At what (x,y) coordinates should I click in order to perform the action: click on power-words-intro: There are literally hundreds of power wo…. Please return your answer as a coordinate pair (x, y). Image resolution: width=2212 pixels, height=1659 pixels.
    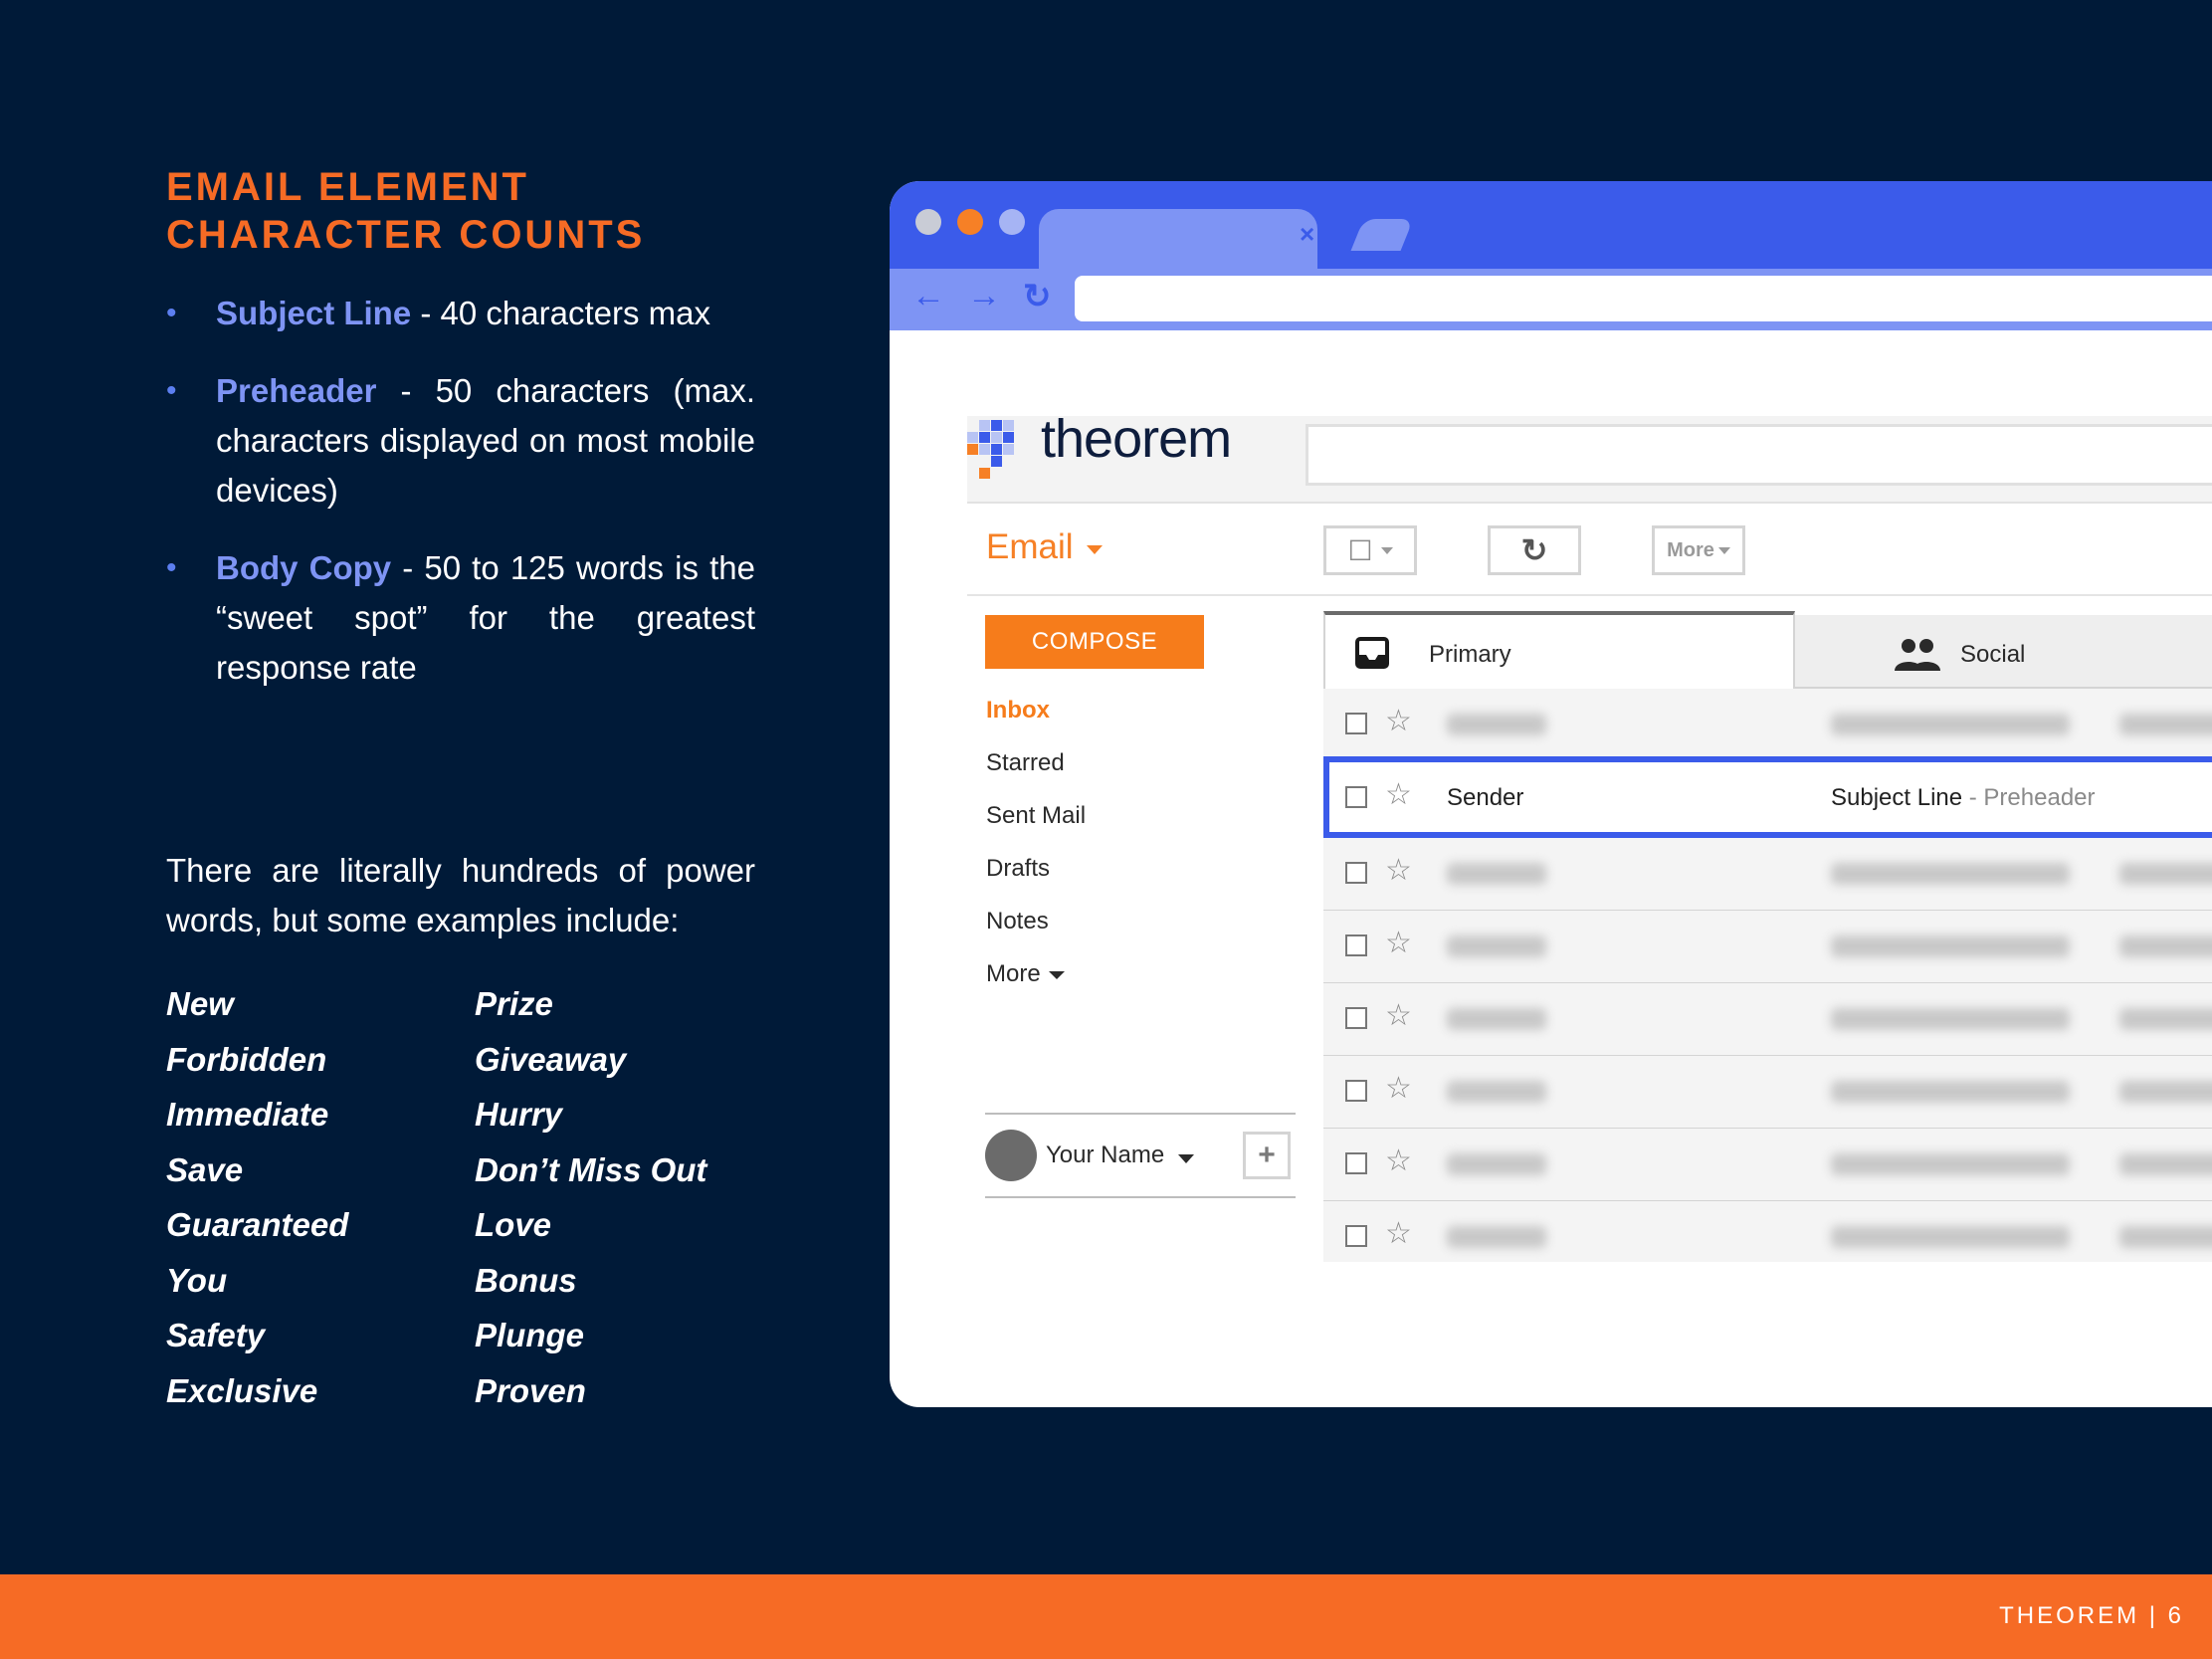
    Looking at the image, I should click on (460, 895).